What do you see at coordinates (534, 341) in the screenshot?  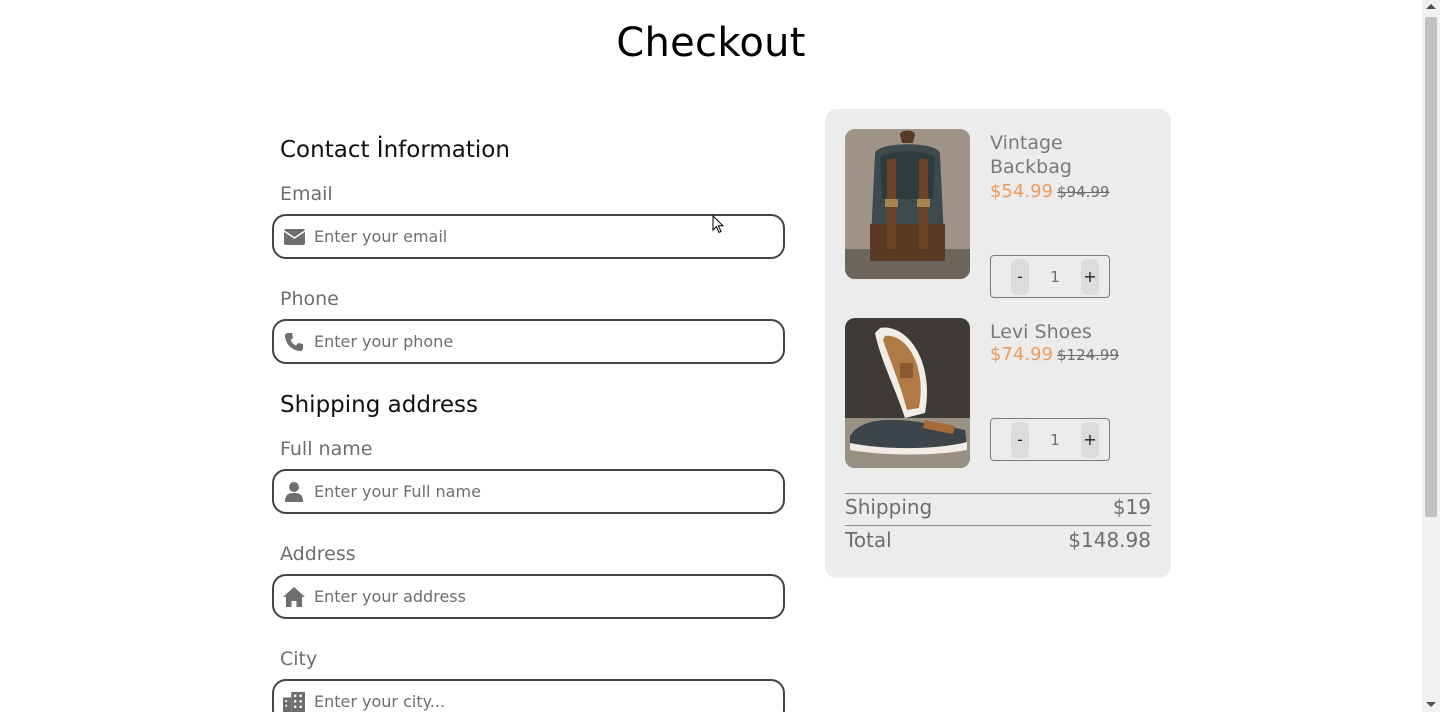 I see `phone-input` at bounding box center [534, 341].